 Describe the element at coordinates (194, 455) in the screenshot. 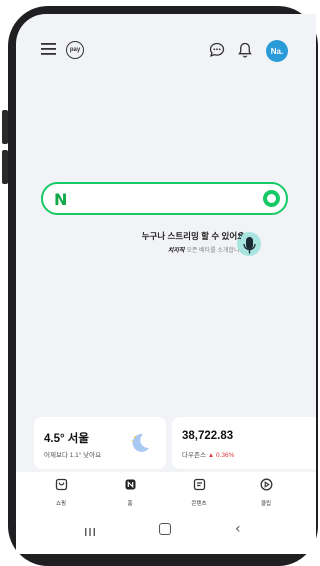

I see `stock-index-name: 다우존스` at that location.